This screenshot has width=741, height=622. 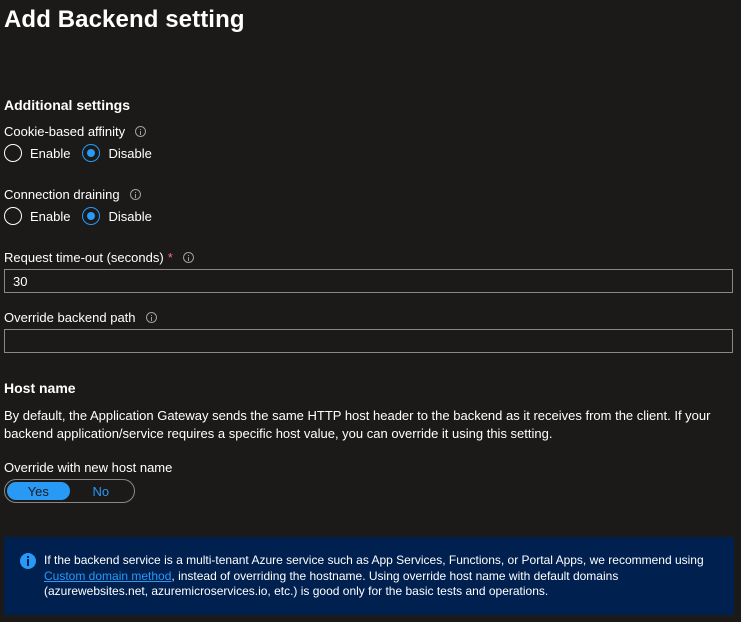 I want to click on toggle-yes-option: Yes, so click(x=38, y=491).